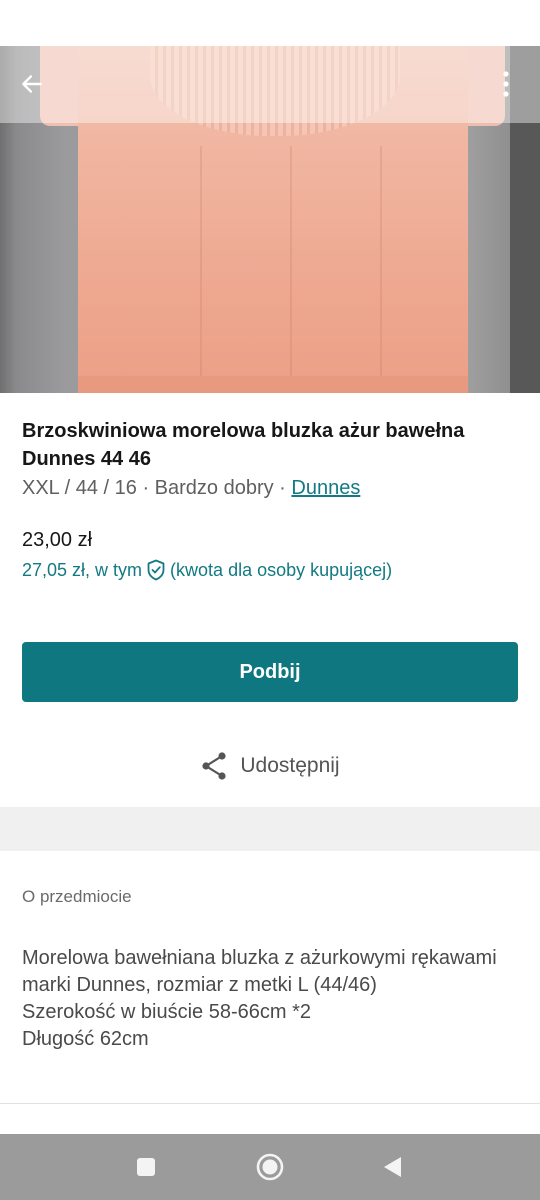 This screenshot has height=1200, width=540. What do you see at coordinates (156, 570) in the screenshot?
I see `shield-check-icon` at bounding box center [156, 570].